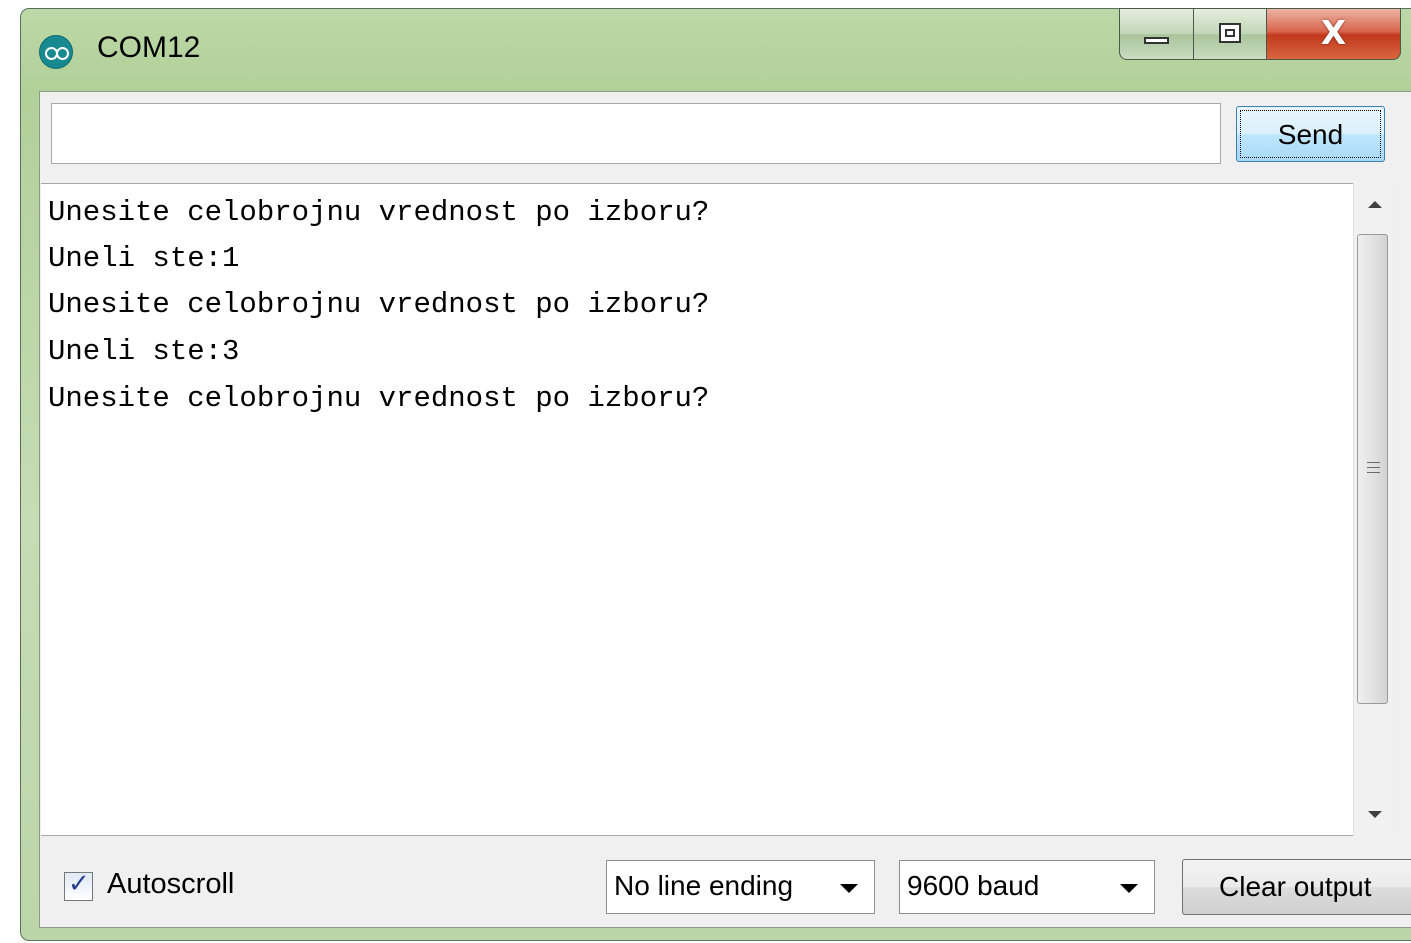 This screenshot has width=1411, height=943. Describe the element at coordinates (1375, 814) in the screenshot. I see `scroll-down-icon` at that location.